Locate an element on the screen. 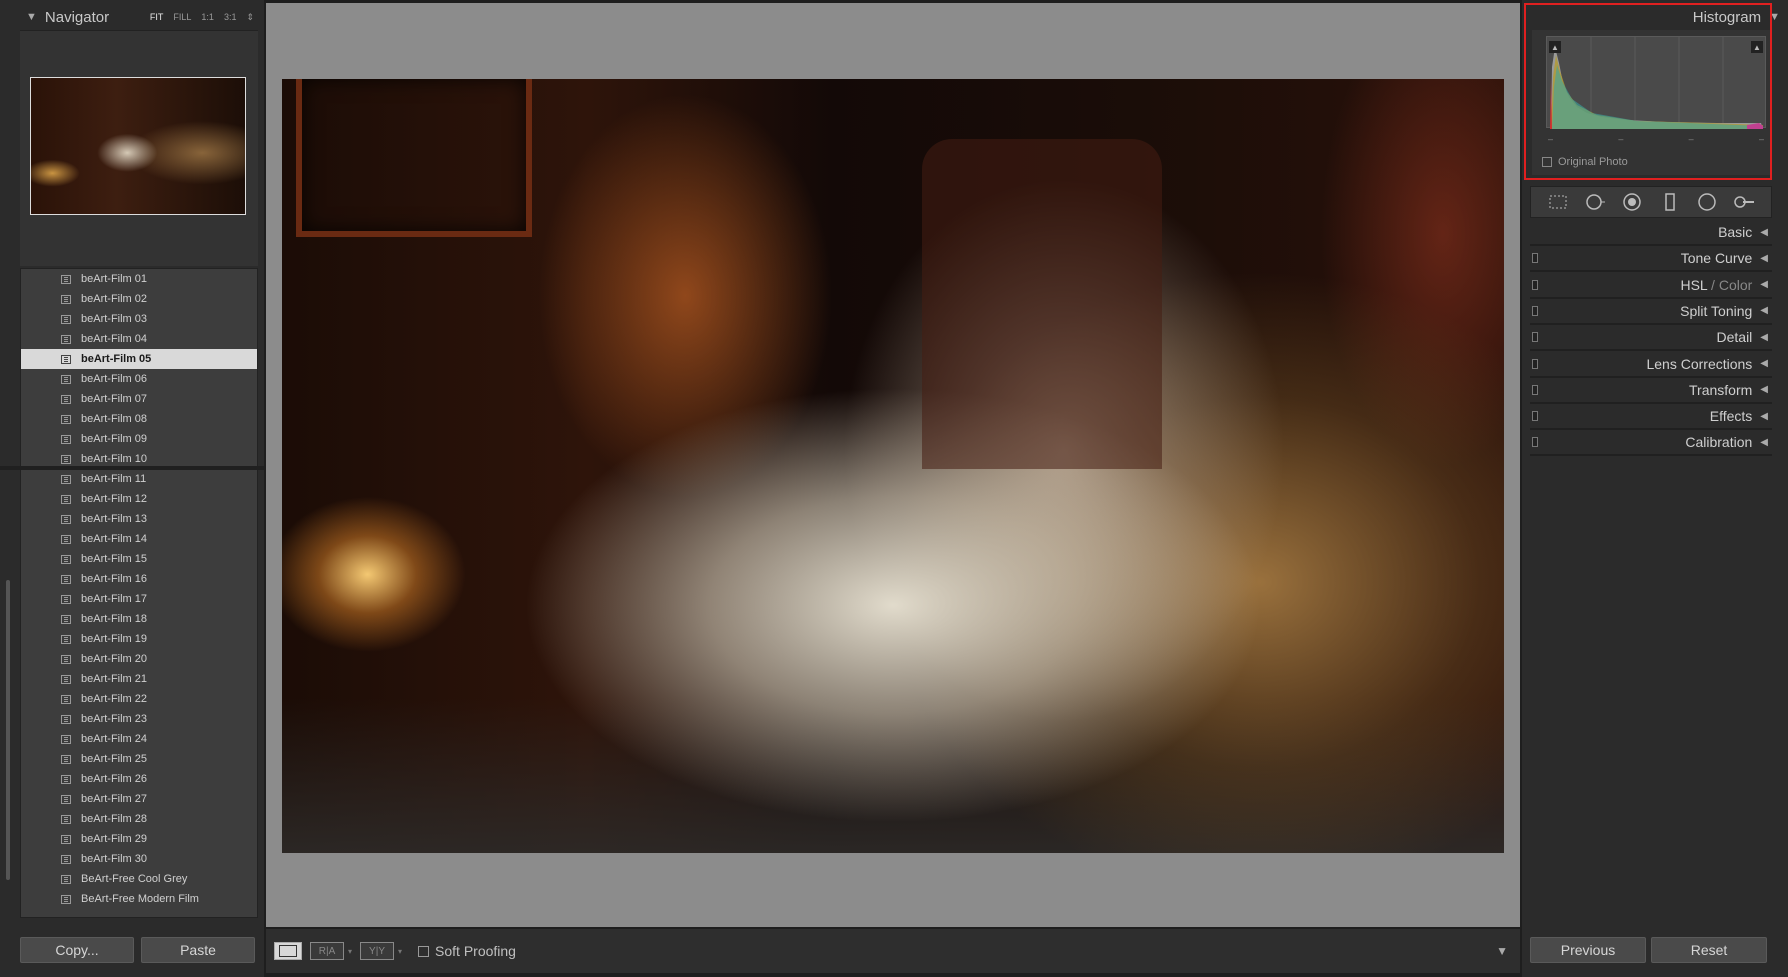 The height and width of the screenshot is (977, 1788). preset-item: beArt-Film 08 is located at coordinates (139, 419).